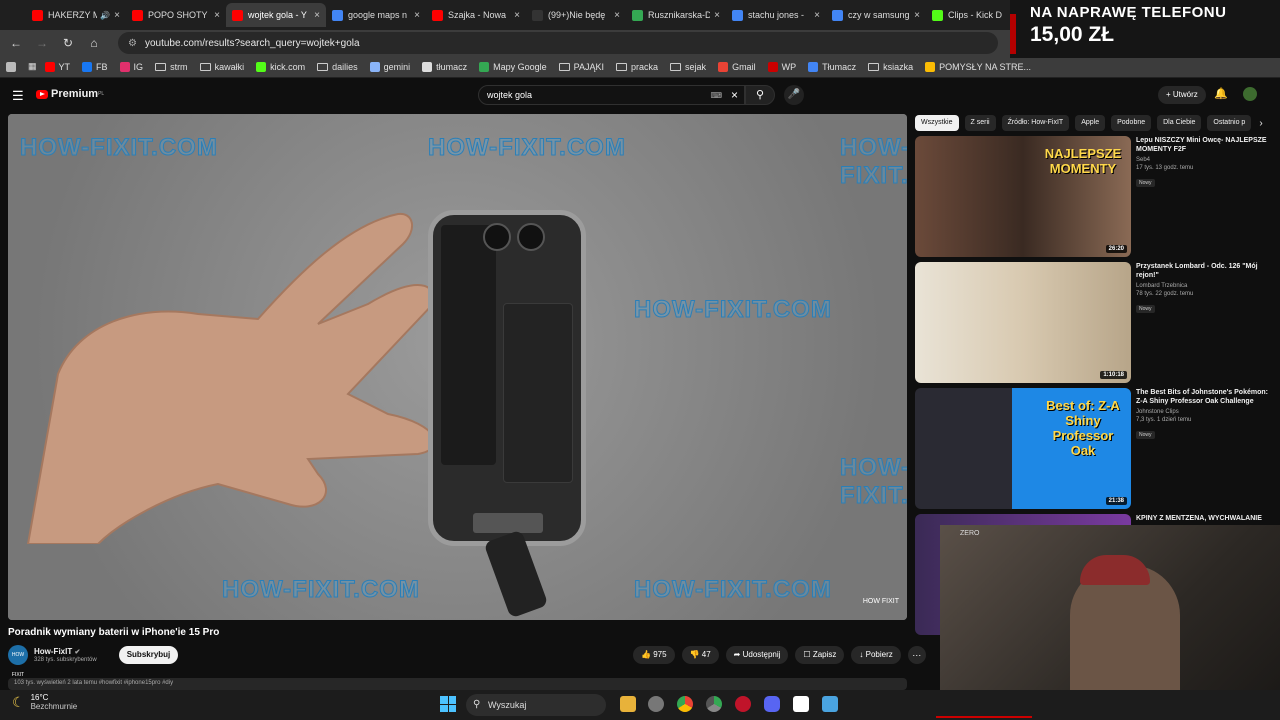 The image size is (1280, 720). I want to click on audio-icon: 🔊, so click(105, 15).